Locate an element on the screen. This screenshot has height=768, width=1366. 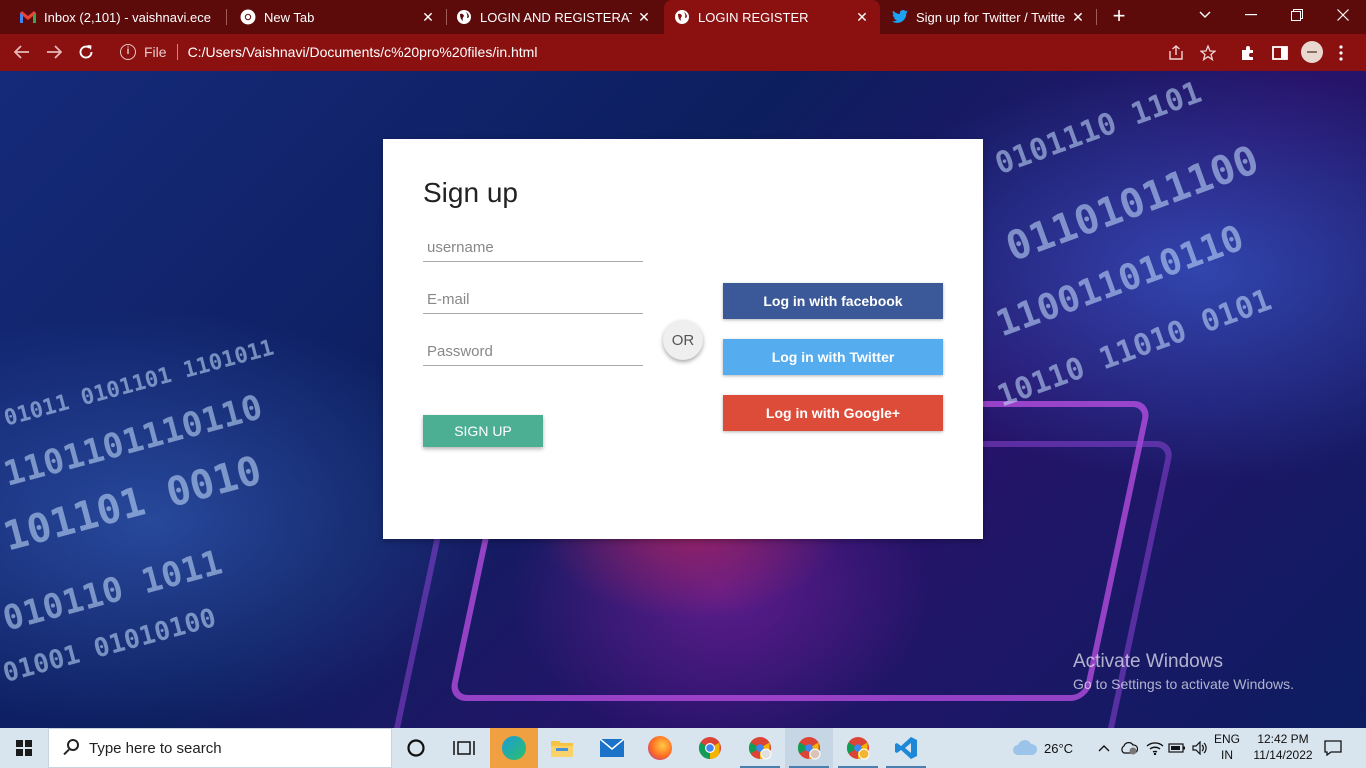
weather-widget: 26°C is located at coordinates (1042, 748).